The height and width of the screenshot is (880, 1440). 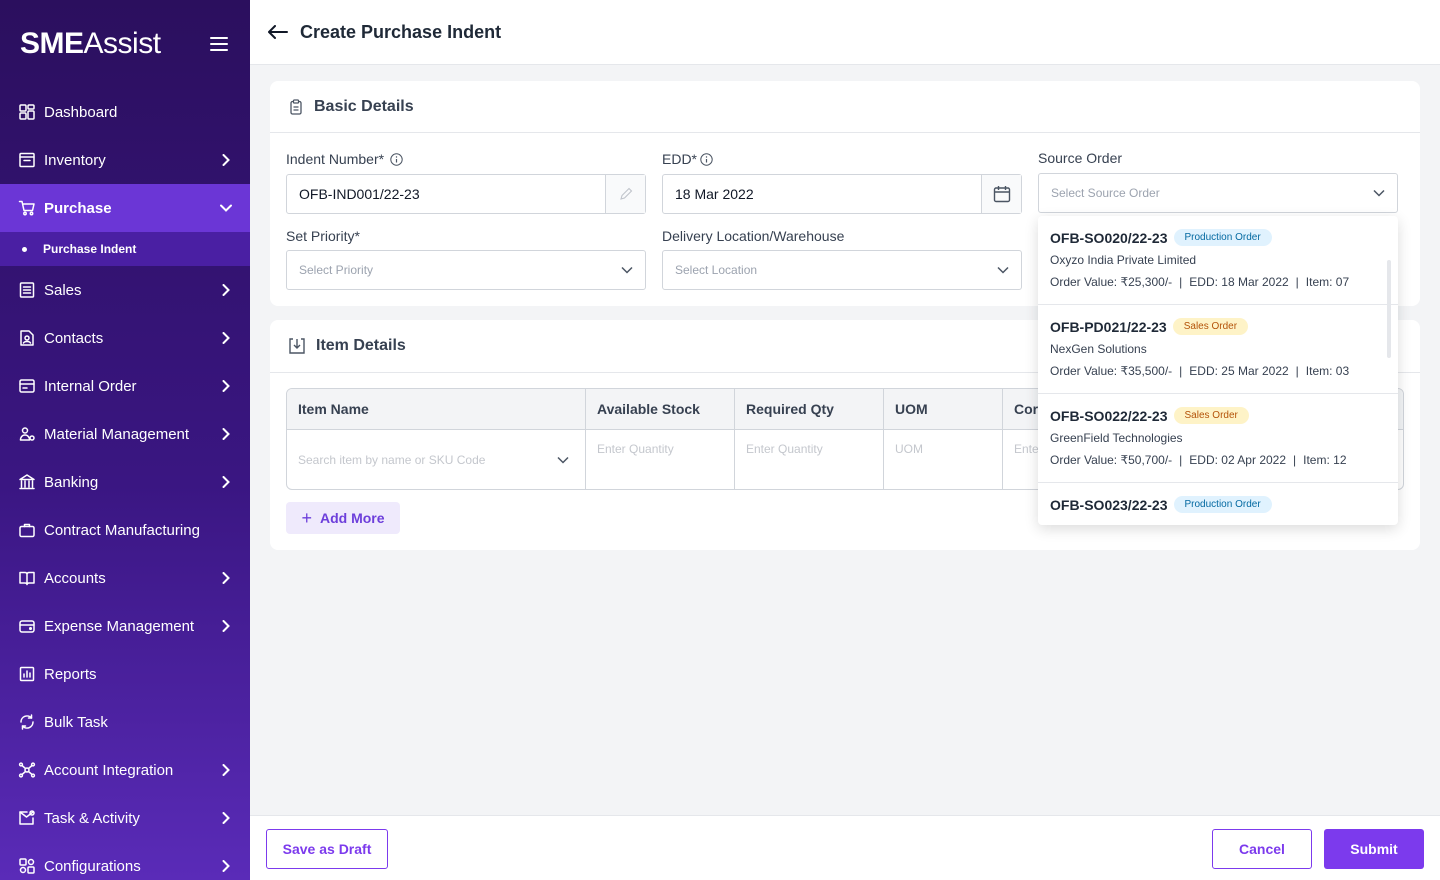 What do you see at coordinates (343, 518) in the screenshot?
I see `add-more-button: + Add More` at bounding box center [343, 518].